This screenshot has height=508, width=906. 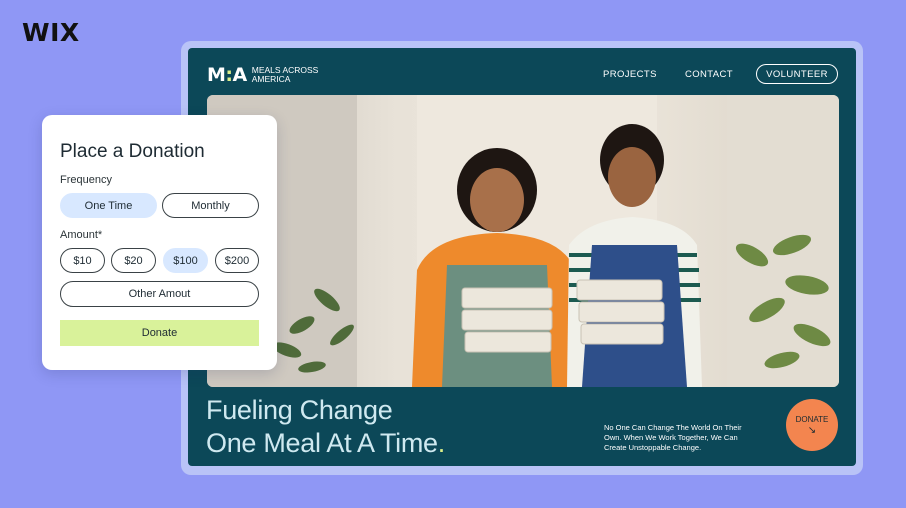 What do you see at coordinates (797, 74) in the screenshot?
I see `volunteer-button: VOLUNTEER` at bounding box center [797, 74].